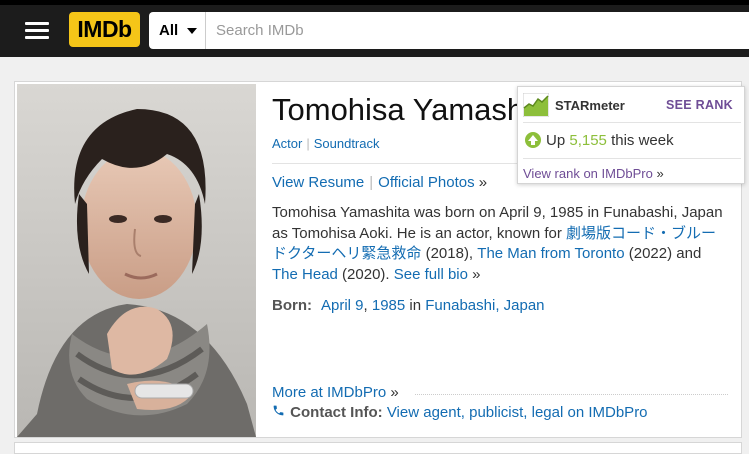 Image resolution: width=749 pixels, height=454 pixels. I want to click on rank-change: Up 5,155 this week, so click(610, 140).